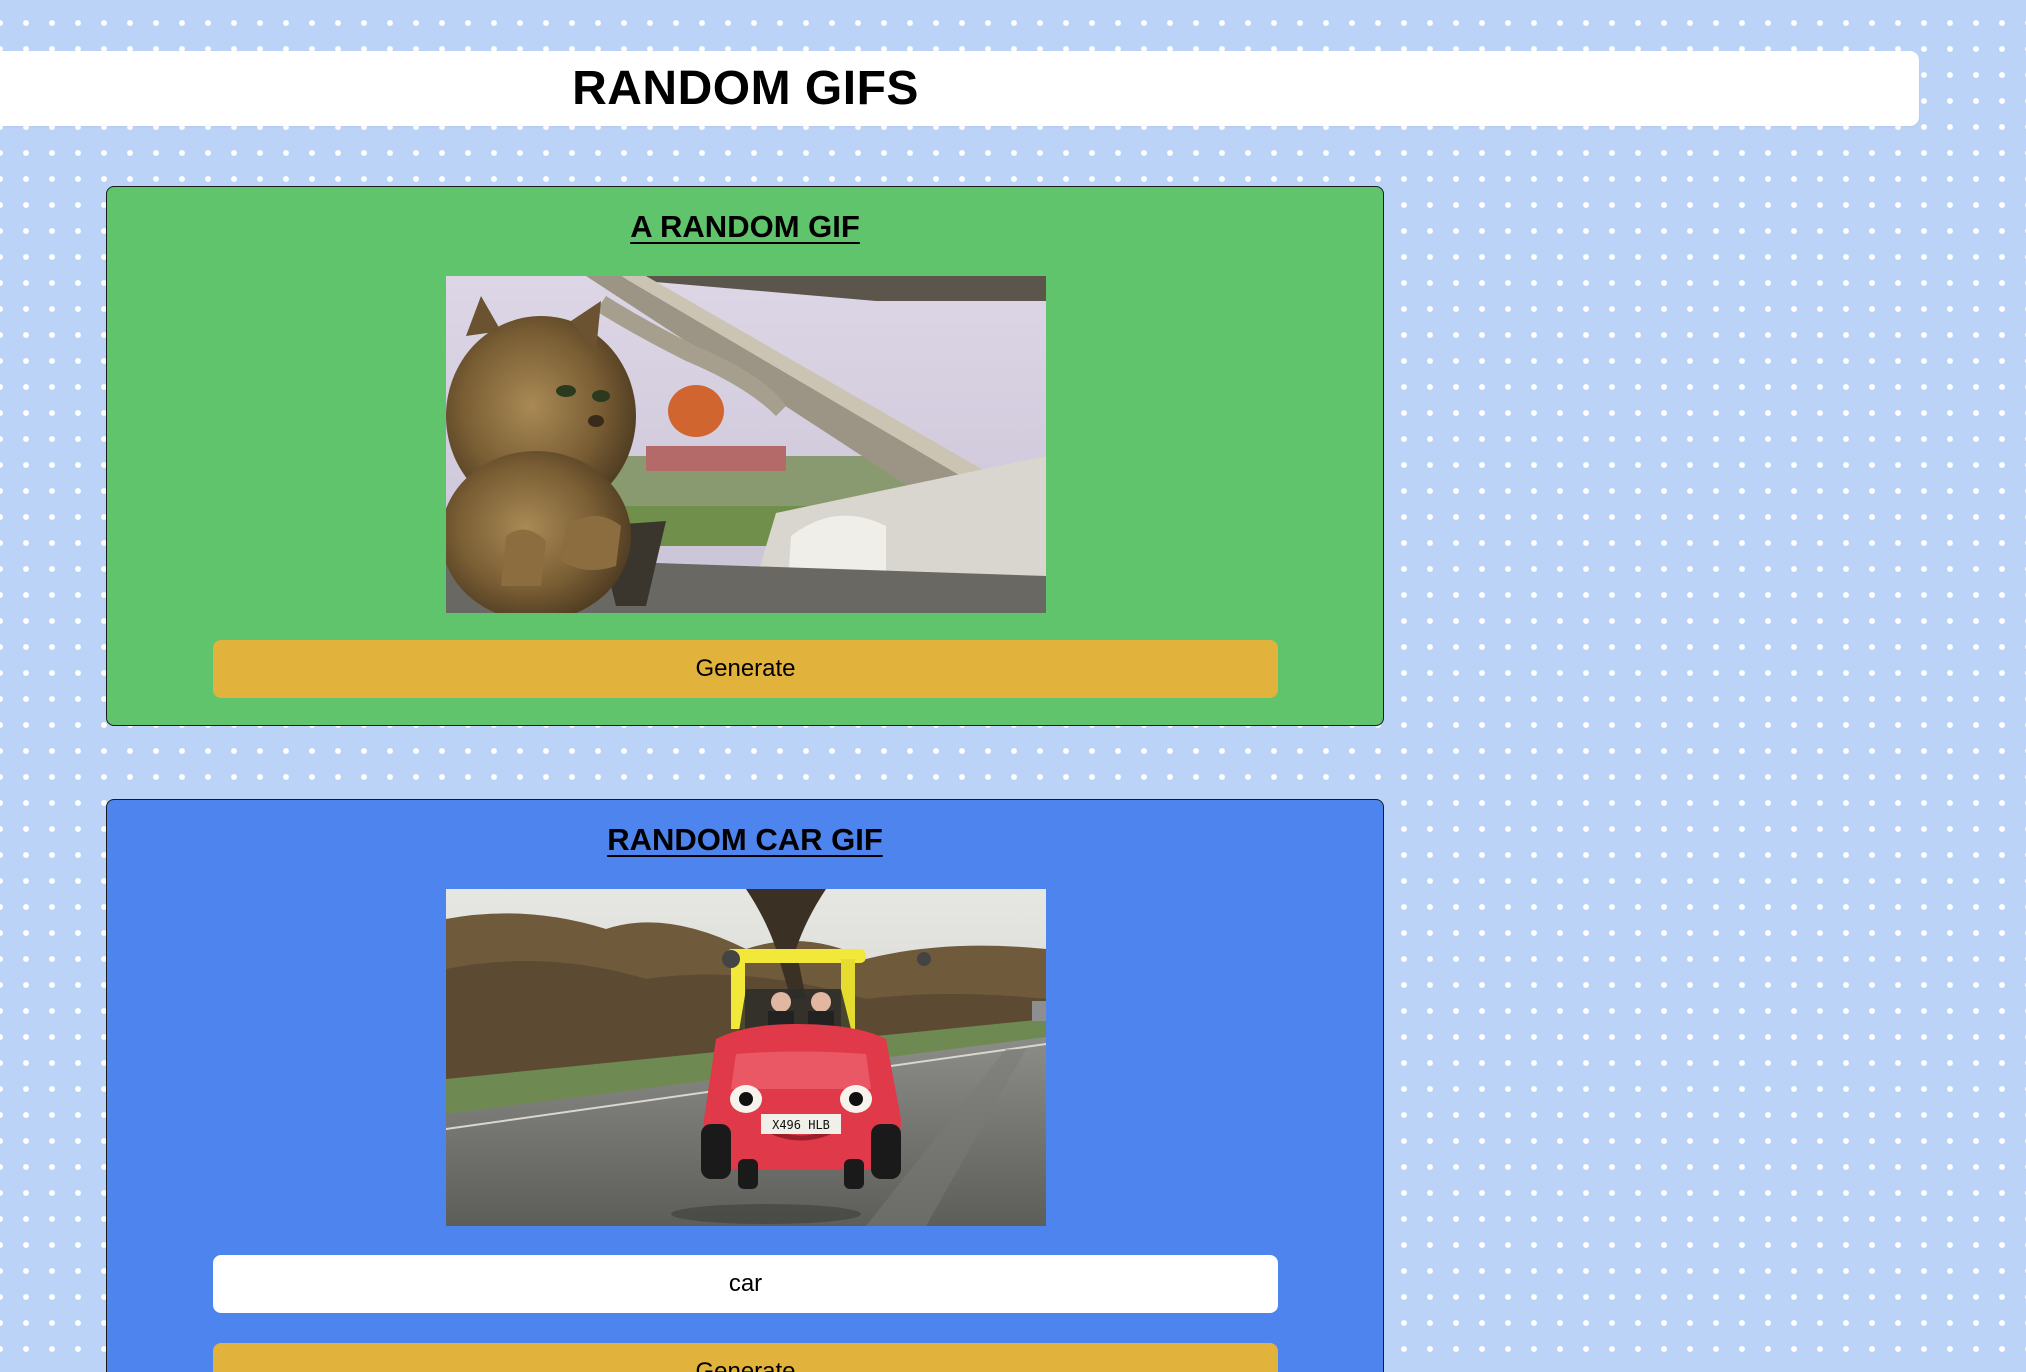 The image size is (2026, 1372). Describe the element at coordinates (745, 1357) in the screenshot. I see `car-generate-button: Generate` at that location.